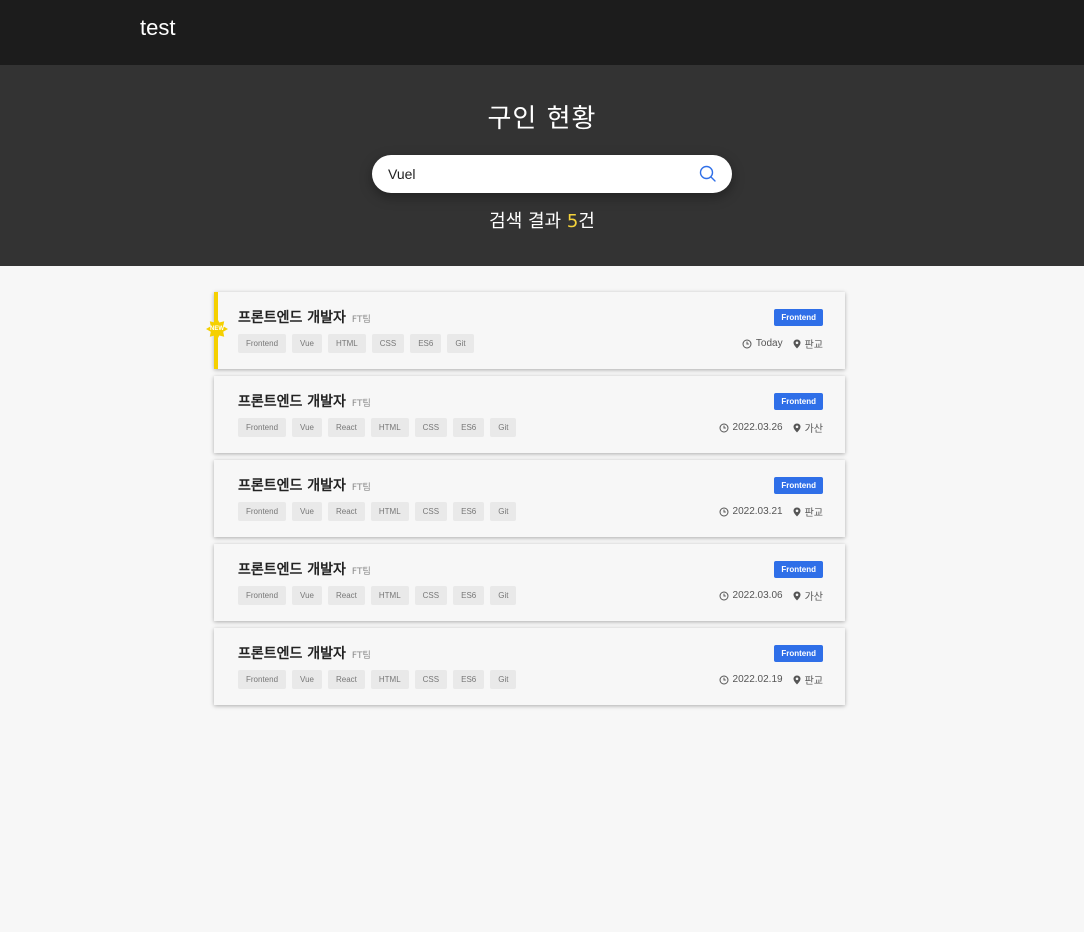 The width and height of the screenshot is (1084, 932). Describe the element at coordinates (538, 174) in the screenshot. I see `search-input` at that location.